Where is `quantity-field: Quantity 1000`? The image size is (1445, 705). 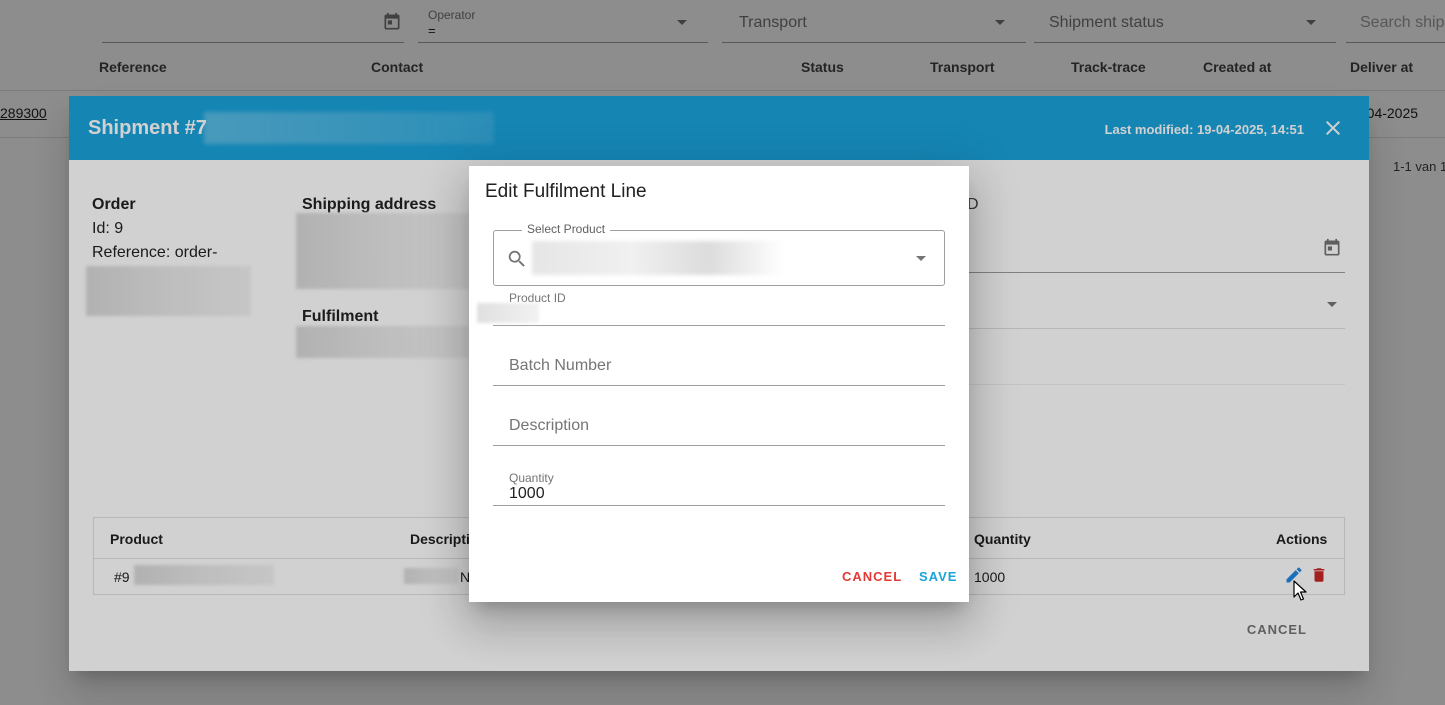
quantity-field: Quantity 1000 is located at coordinates (719, 484).